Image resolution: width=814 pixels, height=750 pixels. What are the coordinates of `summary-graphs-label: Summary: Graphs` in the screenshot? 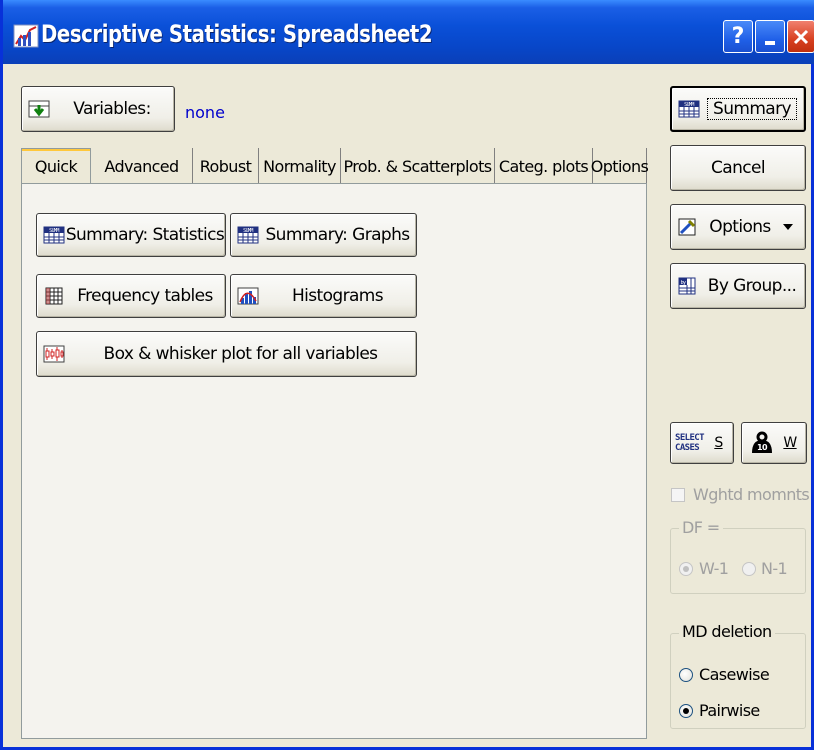 It's located at (337, 235).